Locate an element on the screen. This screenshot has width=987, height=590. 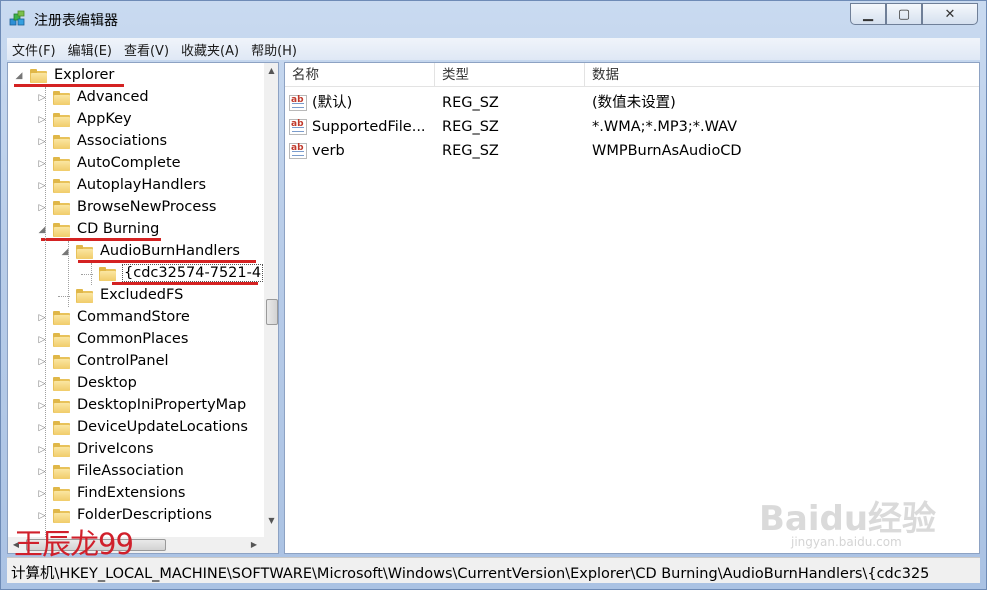
tree-node-label: FindExtensions is located at coordinates (131, 493).